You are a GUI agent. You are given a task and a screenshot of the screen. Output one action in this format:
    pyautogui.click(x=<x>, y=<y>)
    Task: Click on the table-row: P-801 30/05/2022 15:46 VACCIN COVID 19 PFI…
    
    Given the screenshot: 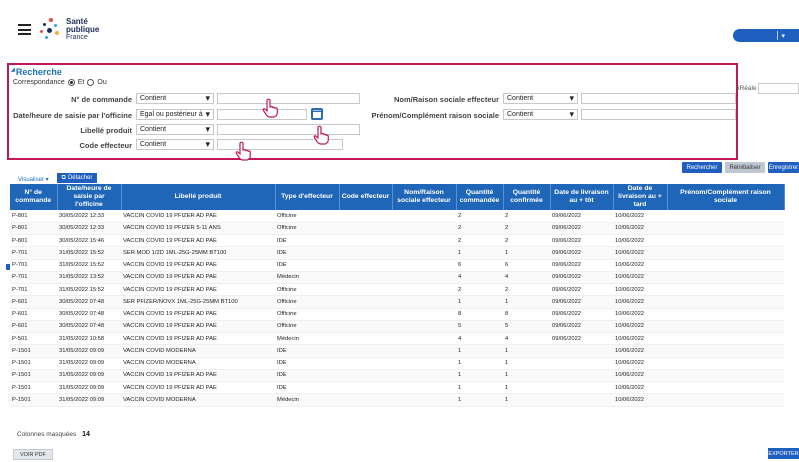 What is the action you would take?
    pyautogui.click(x=397, y=241)
    